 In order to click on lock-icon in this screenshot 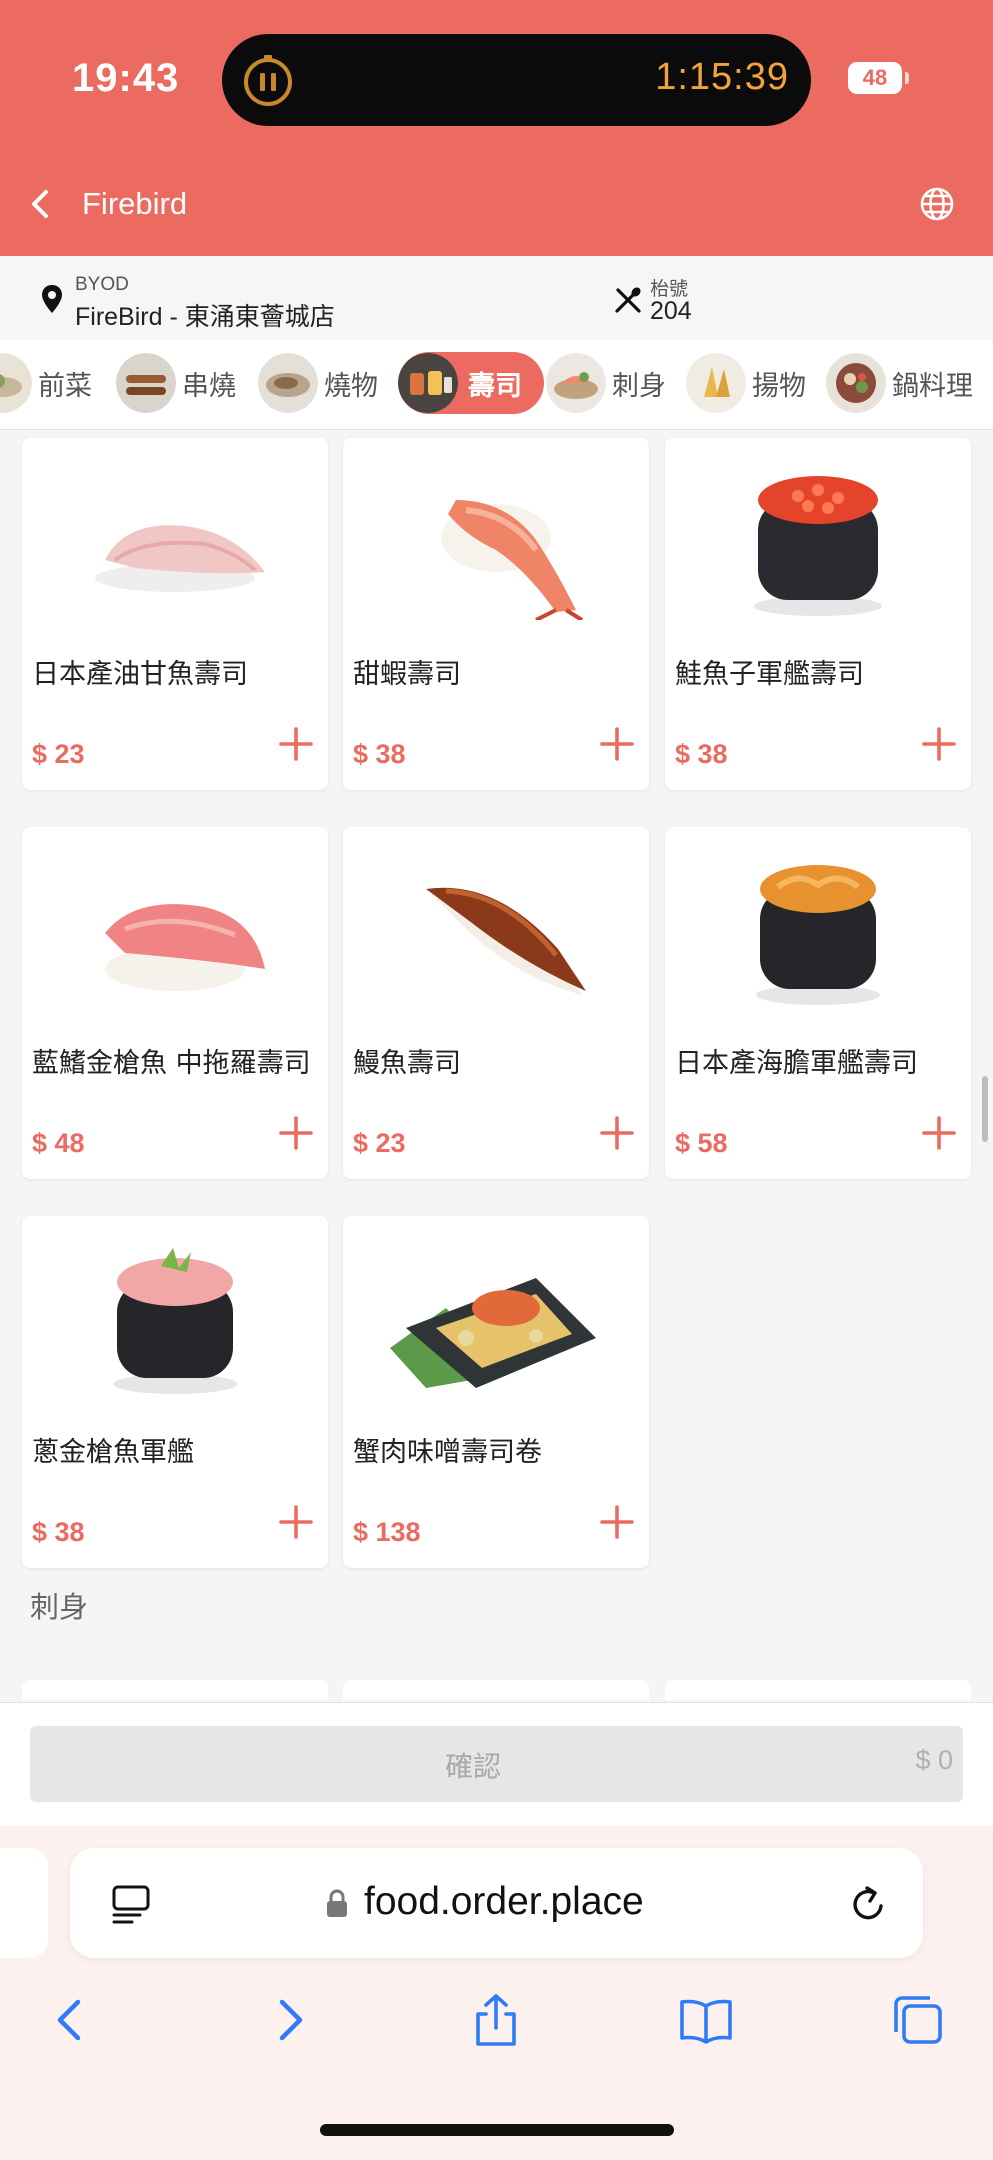, I will do `click(337, 1903)`.